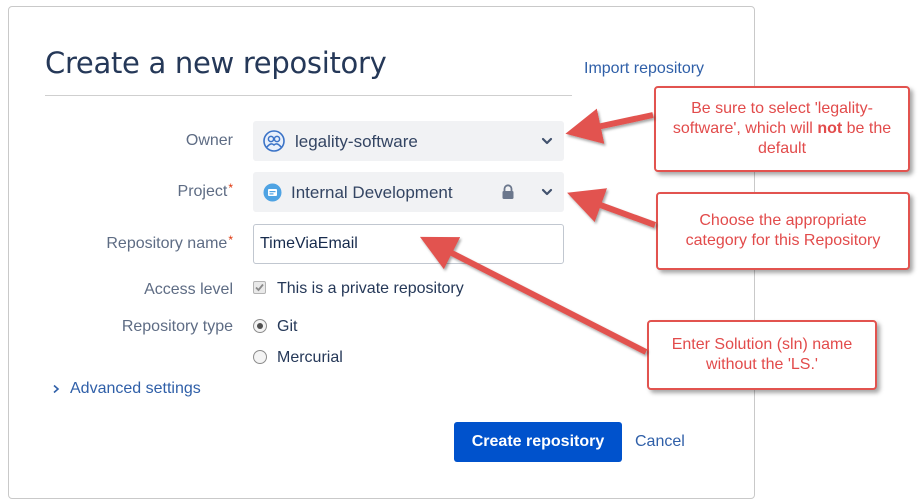 This screenshot has height=504, width=922. What do you see at coordinates (609, 126) in the screenshot?
I see `arrow-to-owner` at bounding box center [609, 126].